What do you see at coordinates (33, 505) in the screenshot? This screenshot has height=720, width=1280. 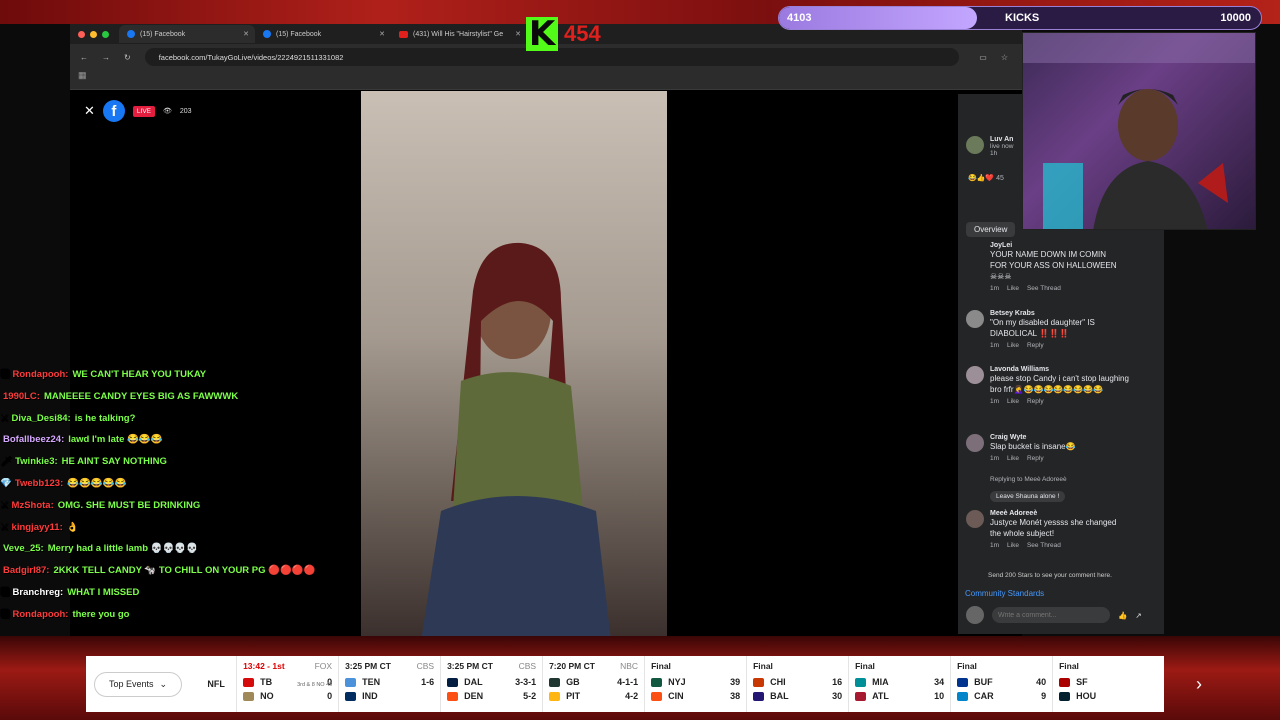 I see `chat-username: MzShota:` at bounding box center [33, 505].